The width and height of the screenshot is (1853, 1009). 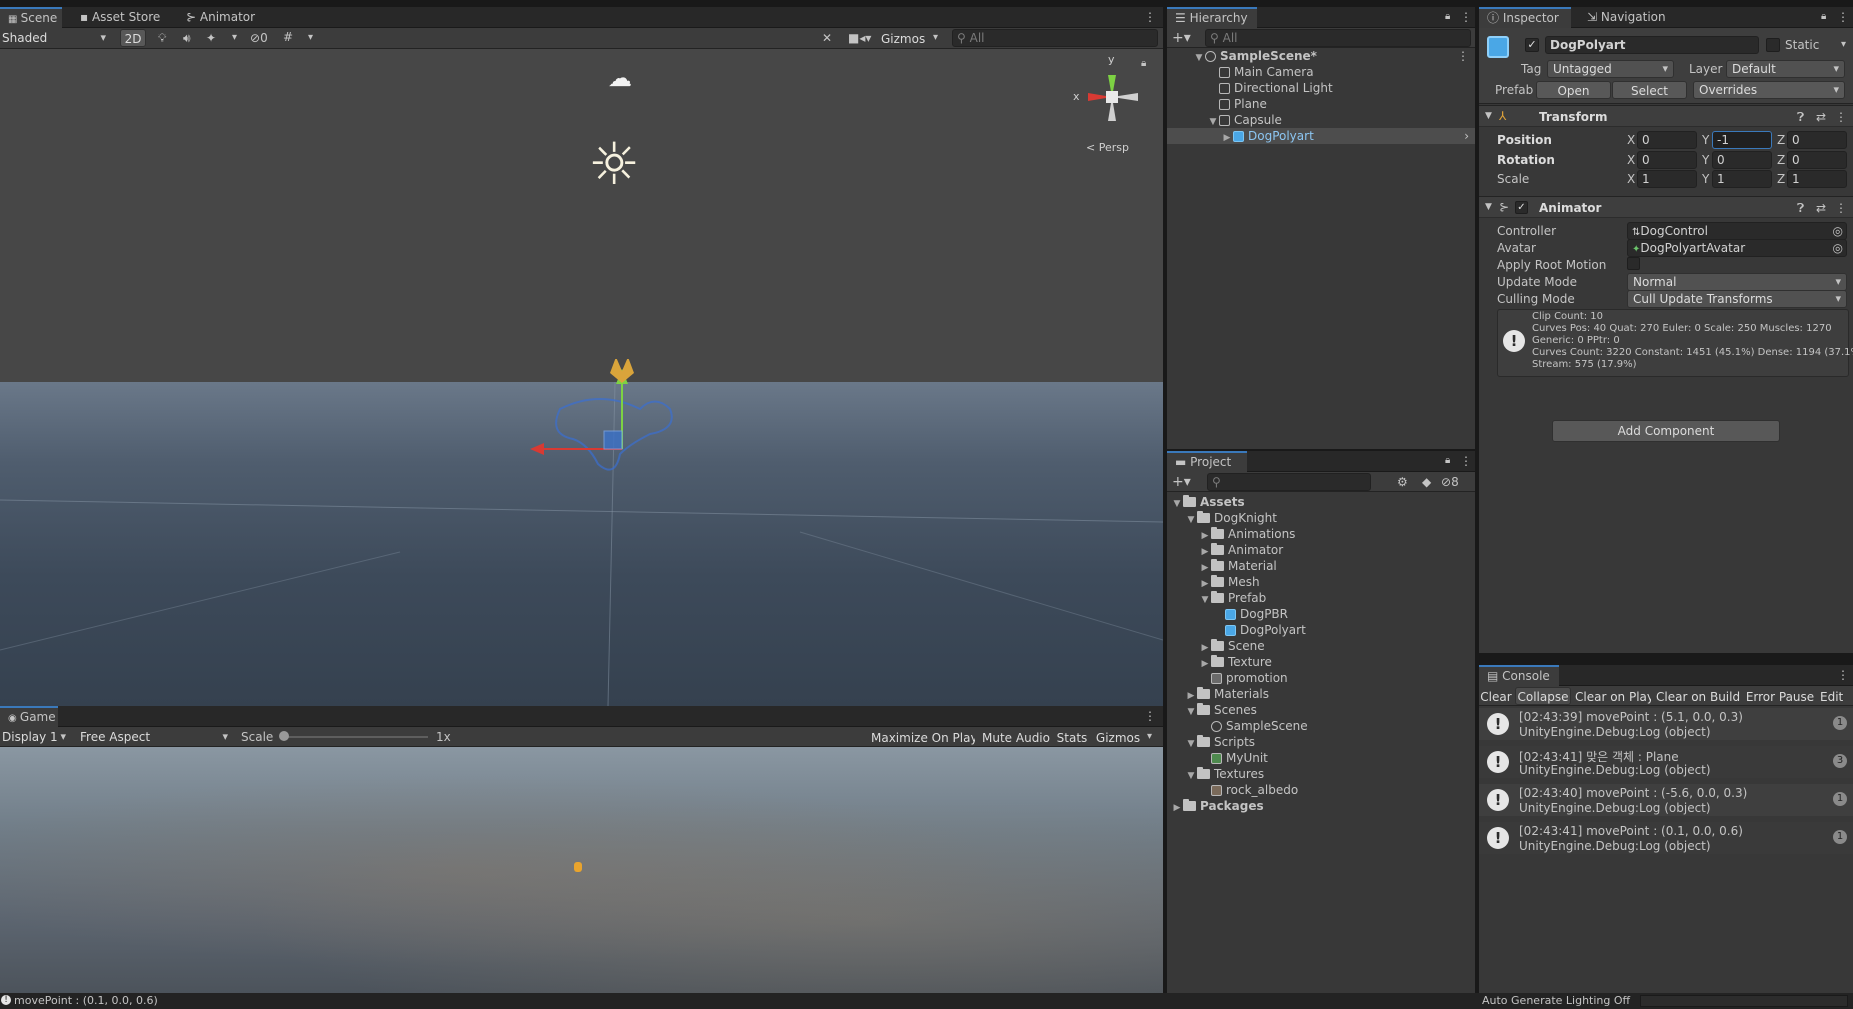 I want to click on scale-slider-thumb, so click(x=284, y=736).